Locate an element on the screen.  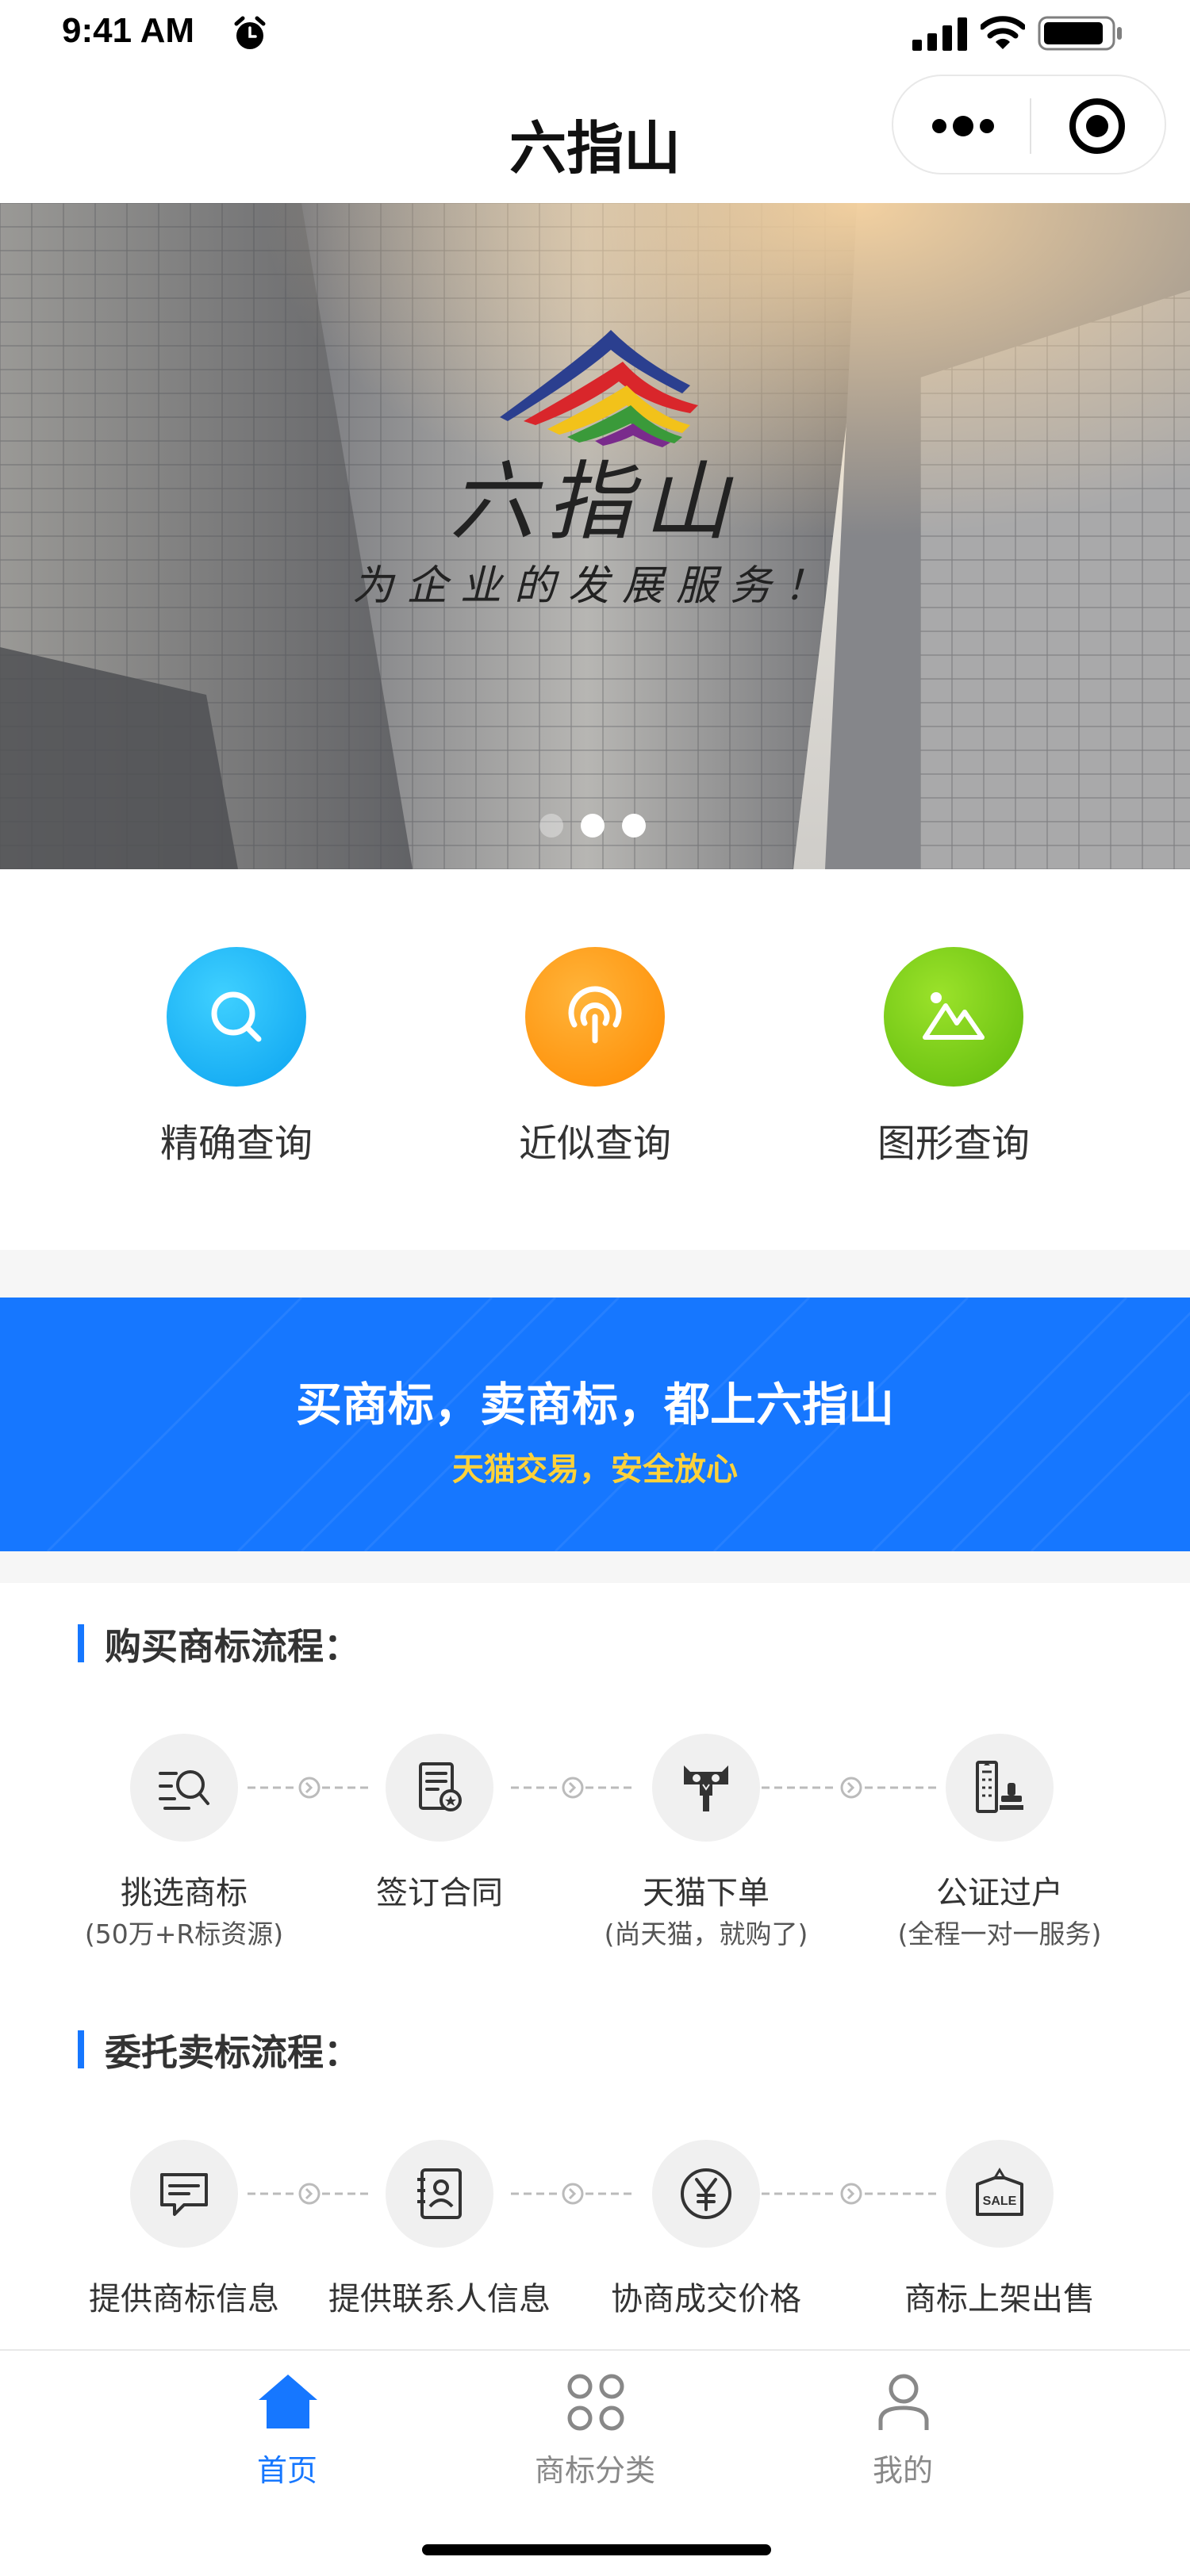
contract-icon is located at coordinates (440, 1786).